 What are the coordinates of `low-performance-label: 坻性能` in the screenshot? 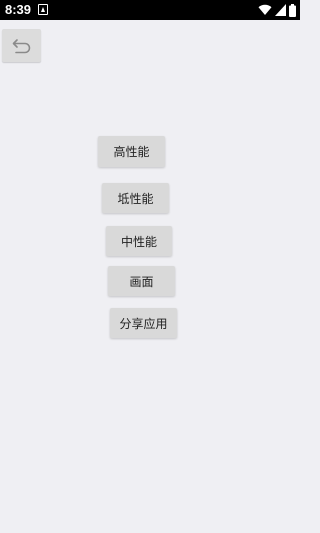 It's located at (135, 198).